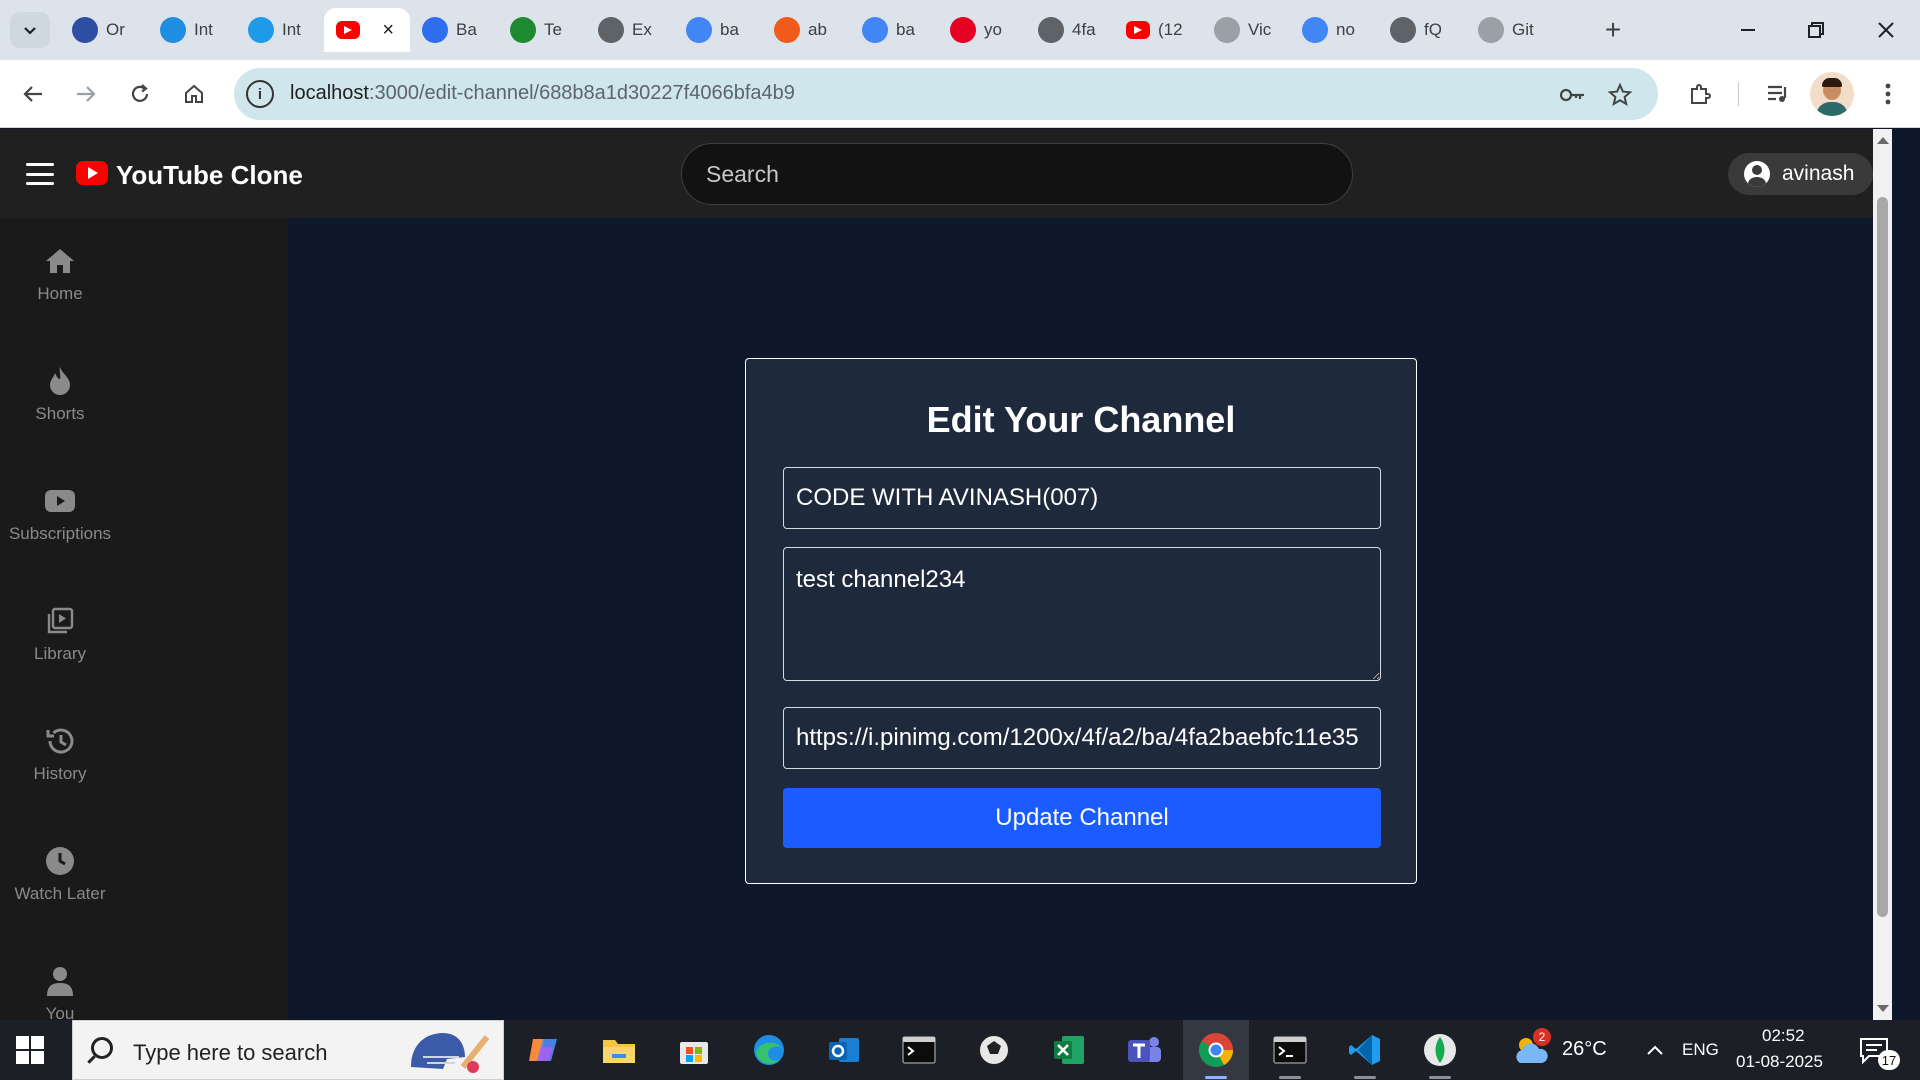  I want to click on edge-app-icon, so click(769, 1050).